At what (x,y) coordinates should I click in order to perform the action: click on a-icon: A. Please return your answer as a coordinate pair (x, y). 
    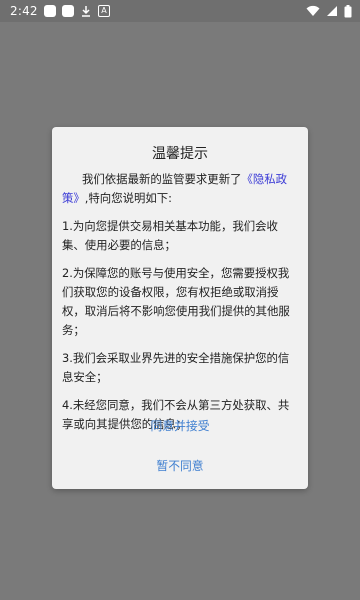
    Looking at the image, I should click on (104, 11).